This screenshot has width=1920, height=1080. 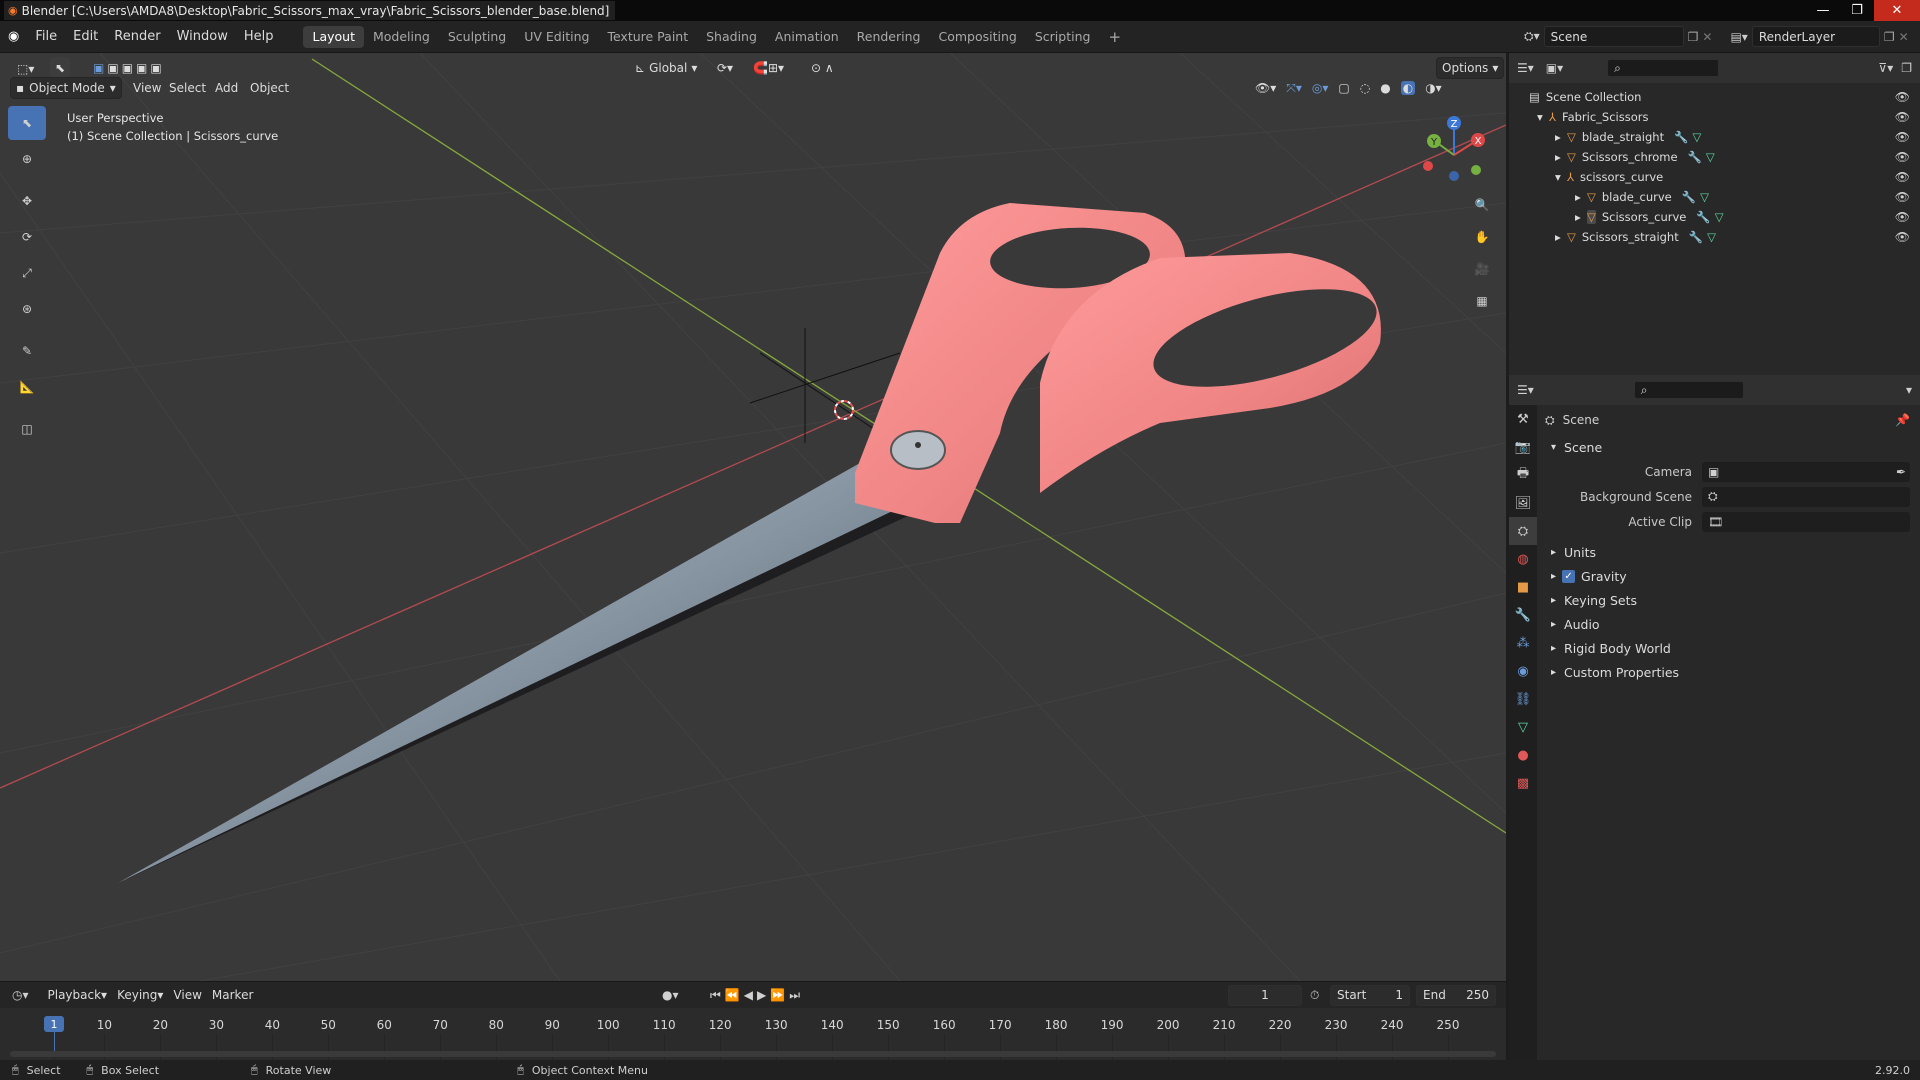 What do you see at coordinates (1714, 237) in the screenshot?
I see `outliner-row: ▸ ▽ Scissors_straight 🔧 ▽ 👁` at bounding box center [1714, 237].